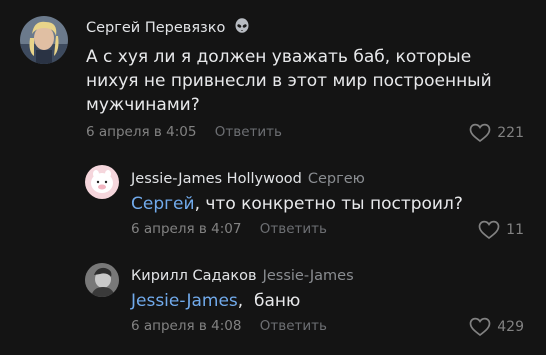 The image size is (546, 355). I want to click on comment-body: , что конкретно ты построил?, so click(328, 204).